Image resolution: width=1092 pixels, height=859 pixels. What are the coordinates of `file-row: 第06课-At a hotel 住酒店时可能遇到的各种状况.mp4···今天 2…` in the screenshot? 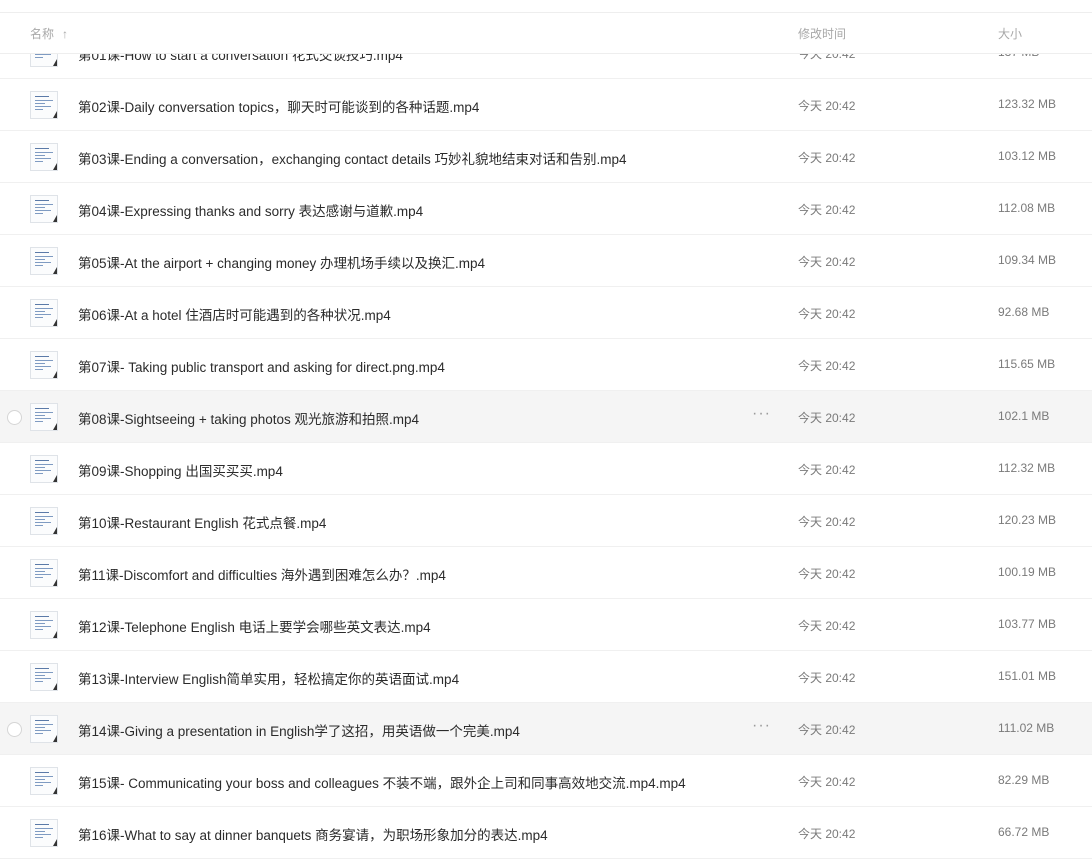 It's located at (546, 313).